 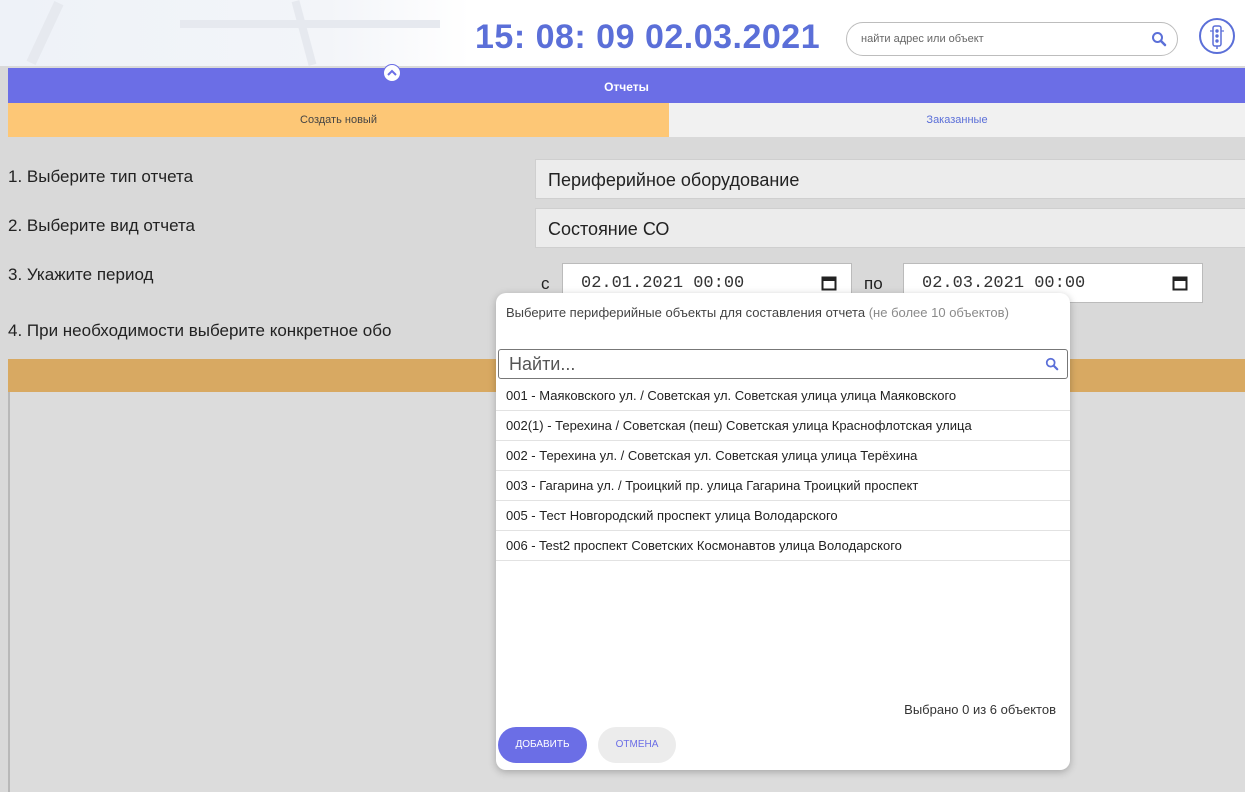 I want to click on tab-ordered: Заказанные, so click(x=957, y=120).